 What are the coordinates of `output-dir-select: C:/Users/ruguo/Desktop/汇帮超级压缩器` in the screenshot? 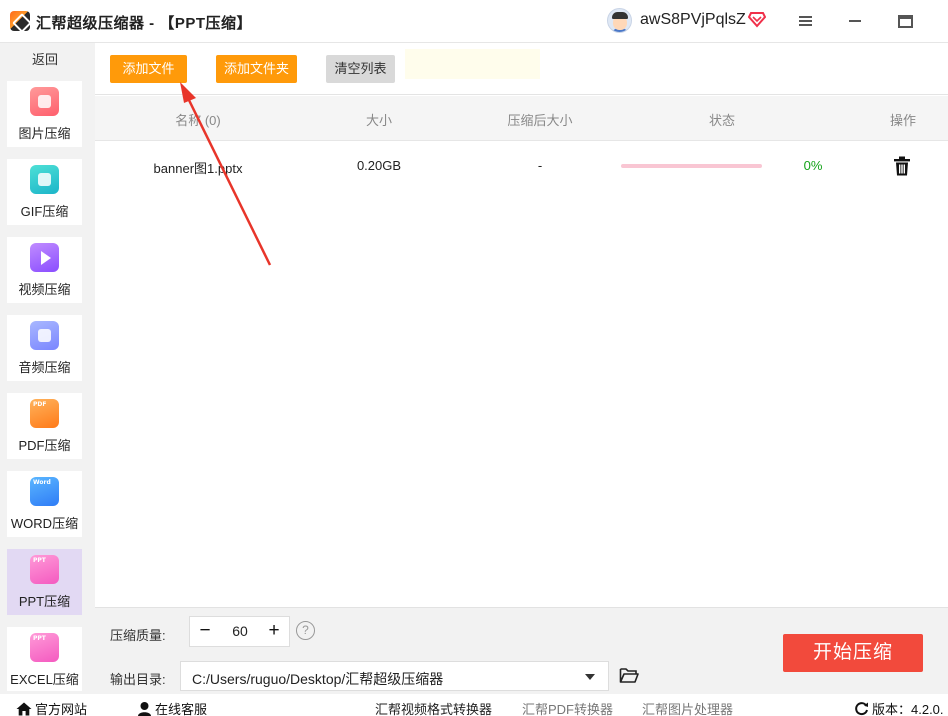 It's located at (394, 676).